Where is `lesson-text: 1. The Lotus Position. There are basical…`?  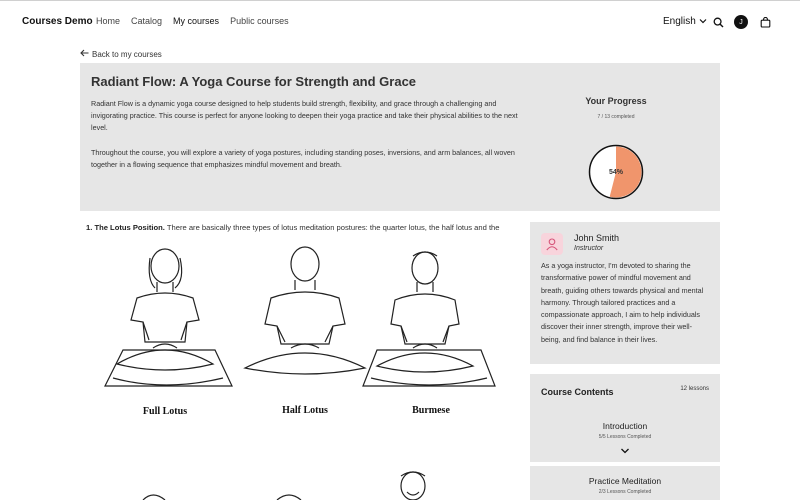 lesson-text: 1. The Lotus Position. There are basical… is located at coordinates (306, 227).